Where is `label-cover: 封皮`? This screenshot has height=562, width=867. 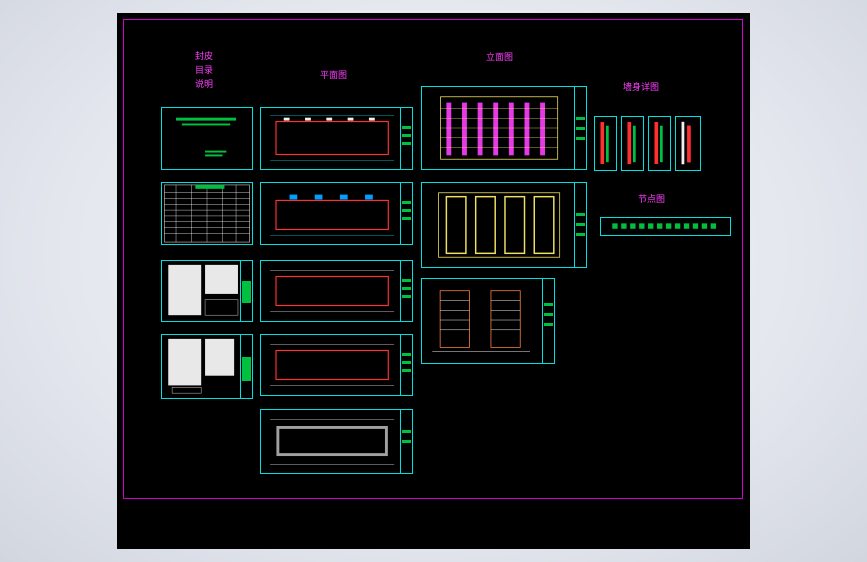 label-cover: 封皮 is located at coordinates (204, 57).